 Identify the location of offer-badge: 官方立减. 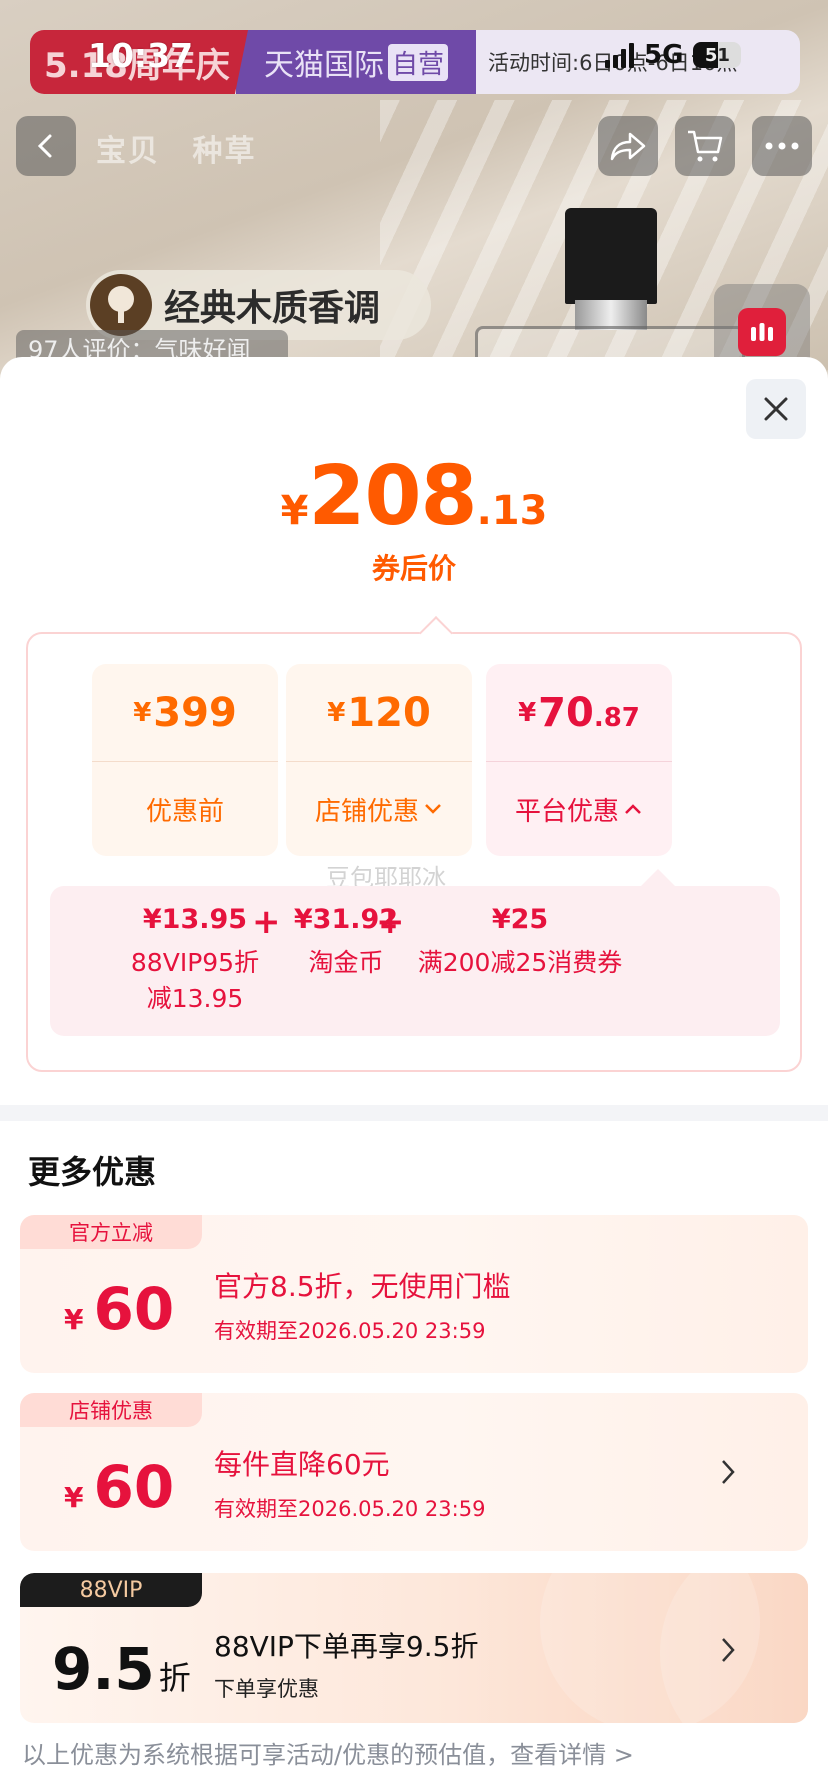
(111, 1232).